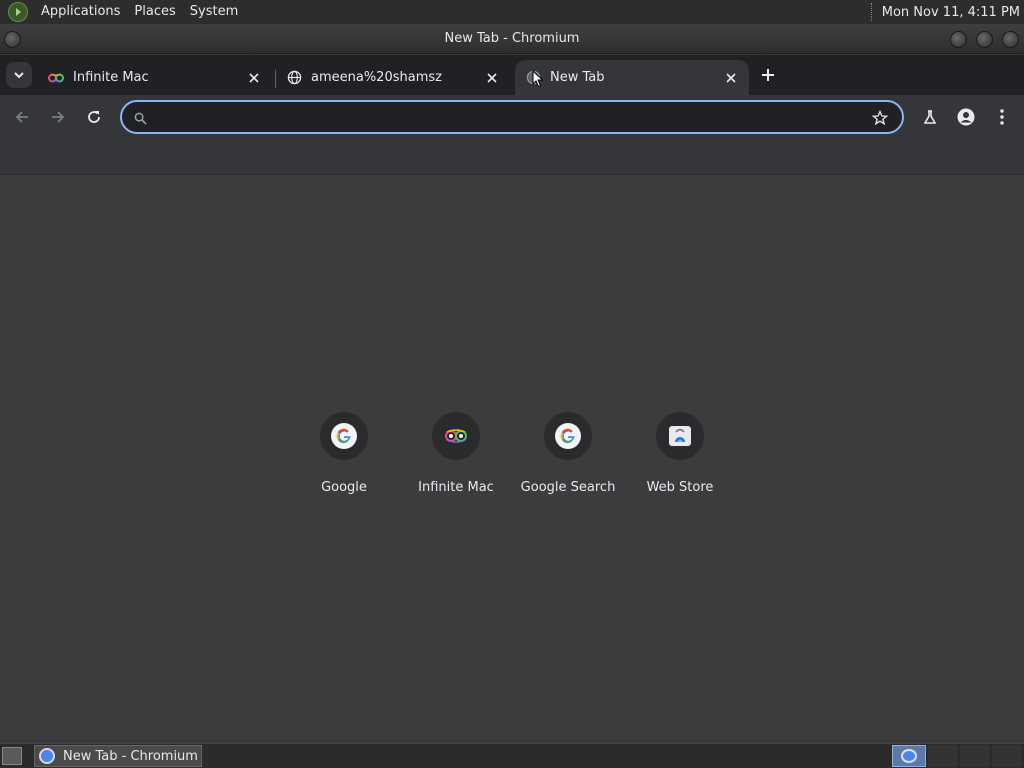 Image resolution: width=1024 pixels, height=768 pixels. I want to click on shortcut-label: Google Search, so click(568, 487).